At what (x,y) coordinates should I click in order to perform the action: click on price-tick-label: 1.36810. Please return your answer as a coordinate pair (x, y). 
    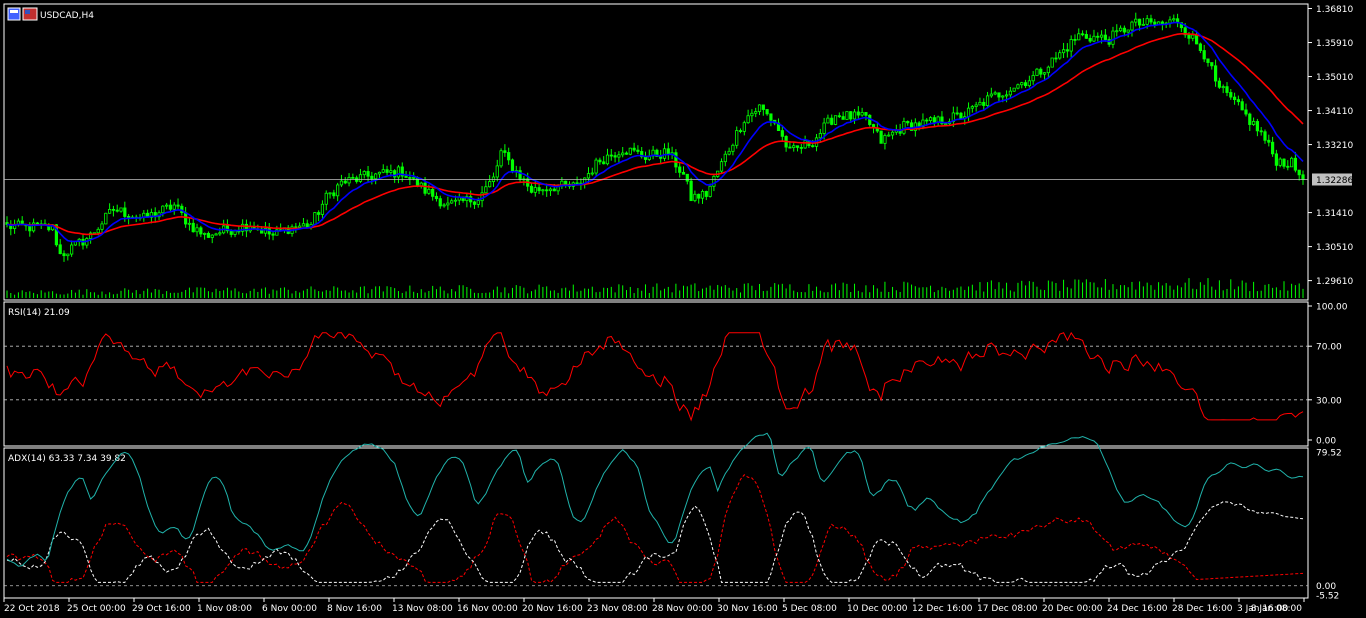
    Looking at the image, I should click on (1334, 10).